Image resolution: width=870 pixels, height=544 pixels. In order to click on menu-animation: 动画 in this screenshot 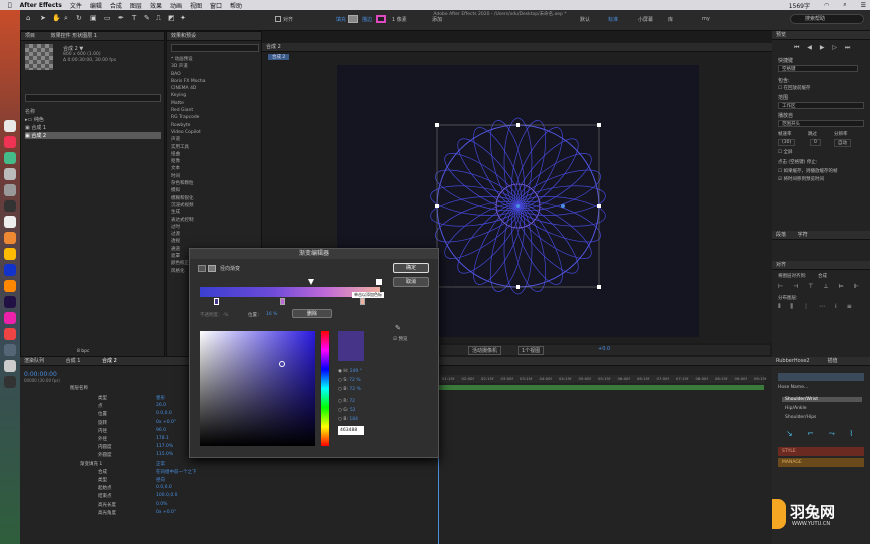, I will do `click(176, 5)`.